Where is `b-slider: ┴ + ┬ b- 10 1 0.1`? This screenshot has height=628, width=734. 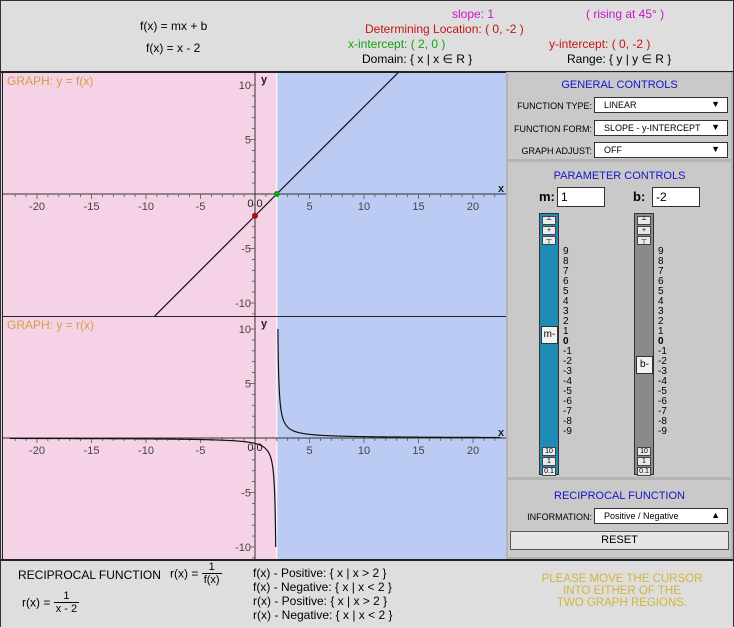
b-slider: ┴ + ┬ b- 10 1 0.1 is located at coordinates (644, 344).